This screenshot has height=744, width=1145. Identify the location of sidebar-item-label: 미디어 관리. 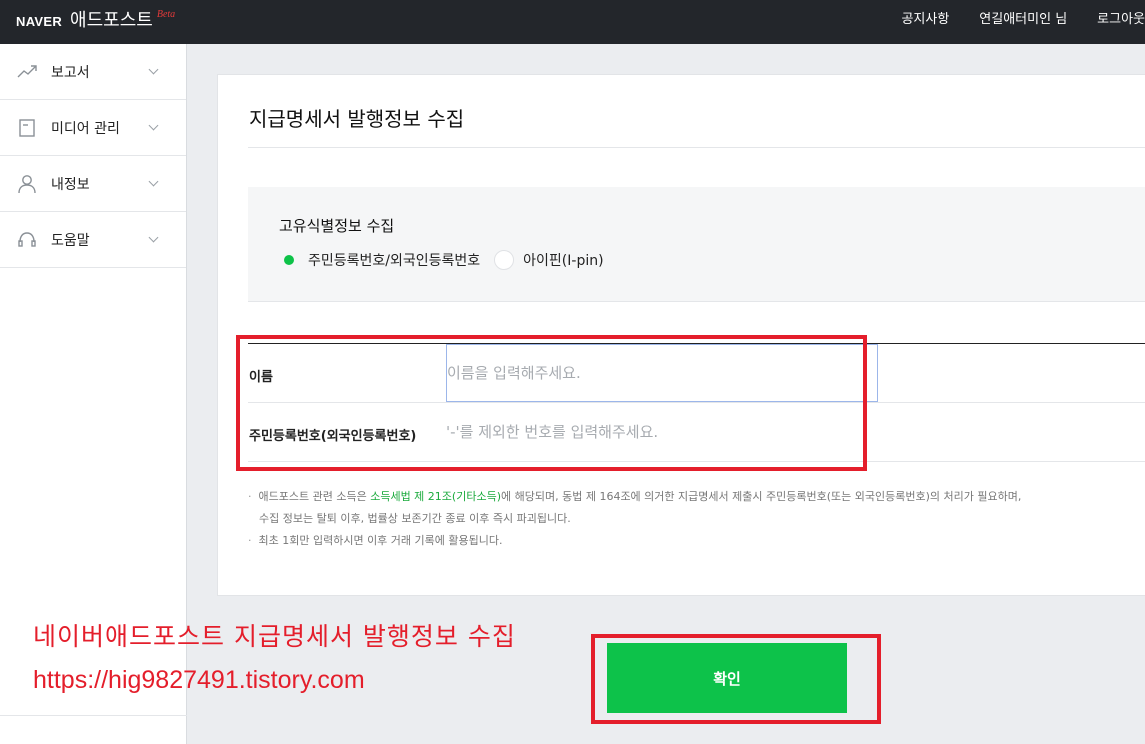
(85, 128).